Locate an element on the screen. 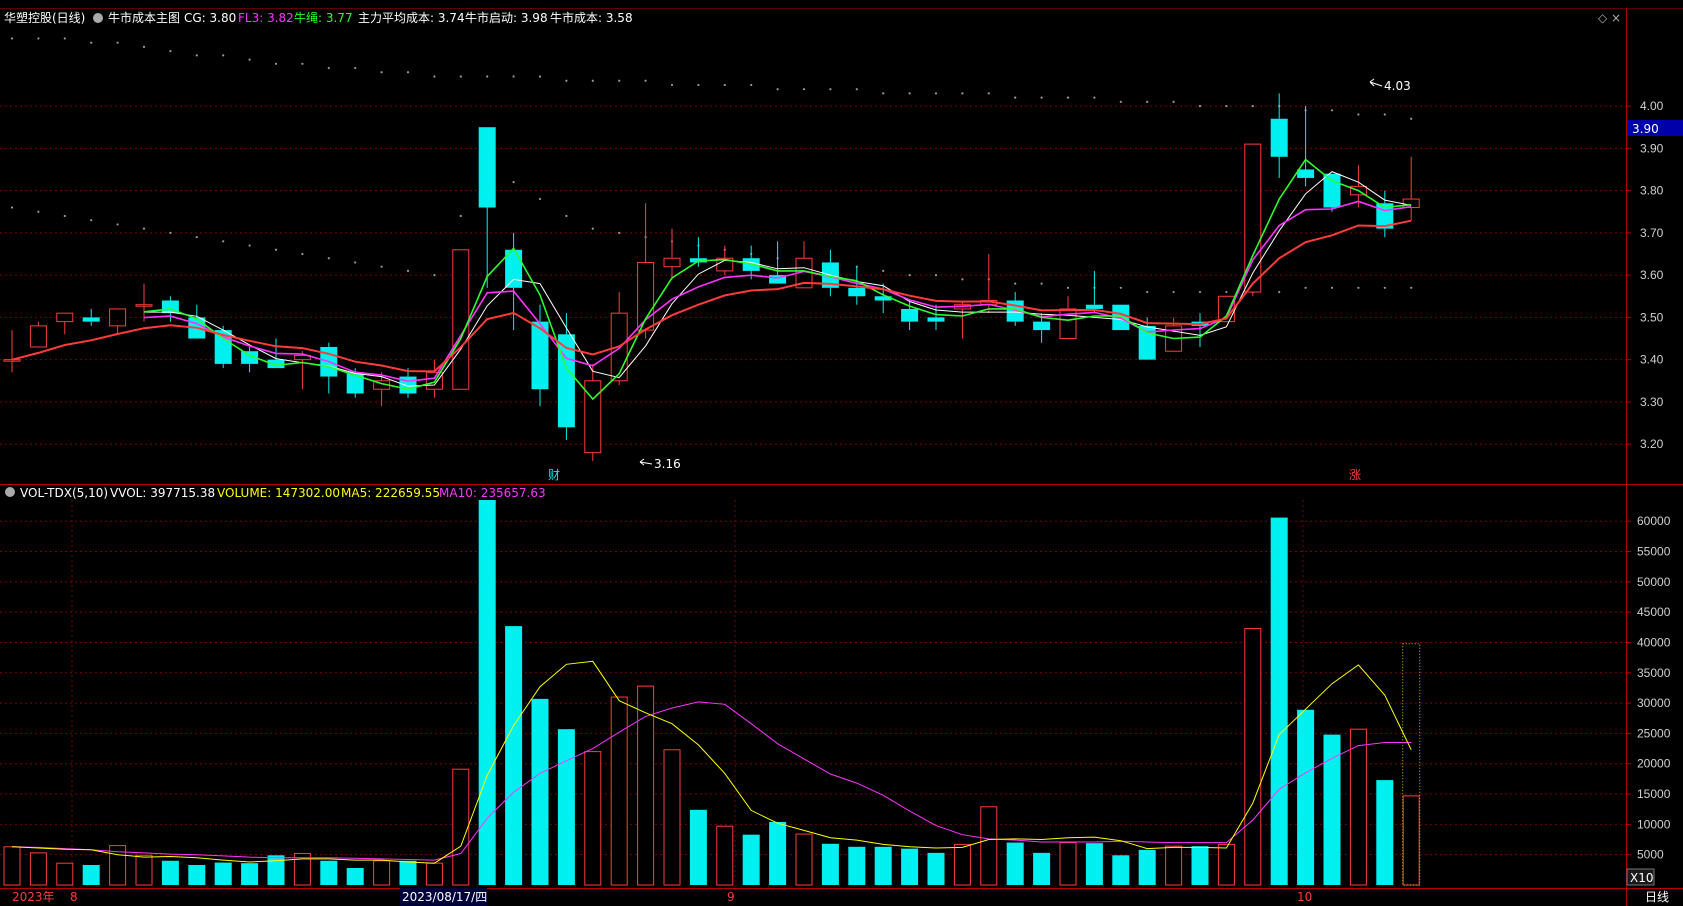 This screenshot has width=1683, height=906. limit-up-marker: 涨 is located at coordinates (1355, 474).